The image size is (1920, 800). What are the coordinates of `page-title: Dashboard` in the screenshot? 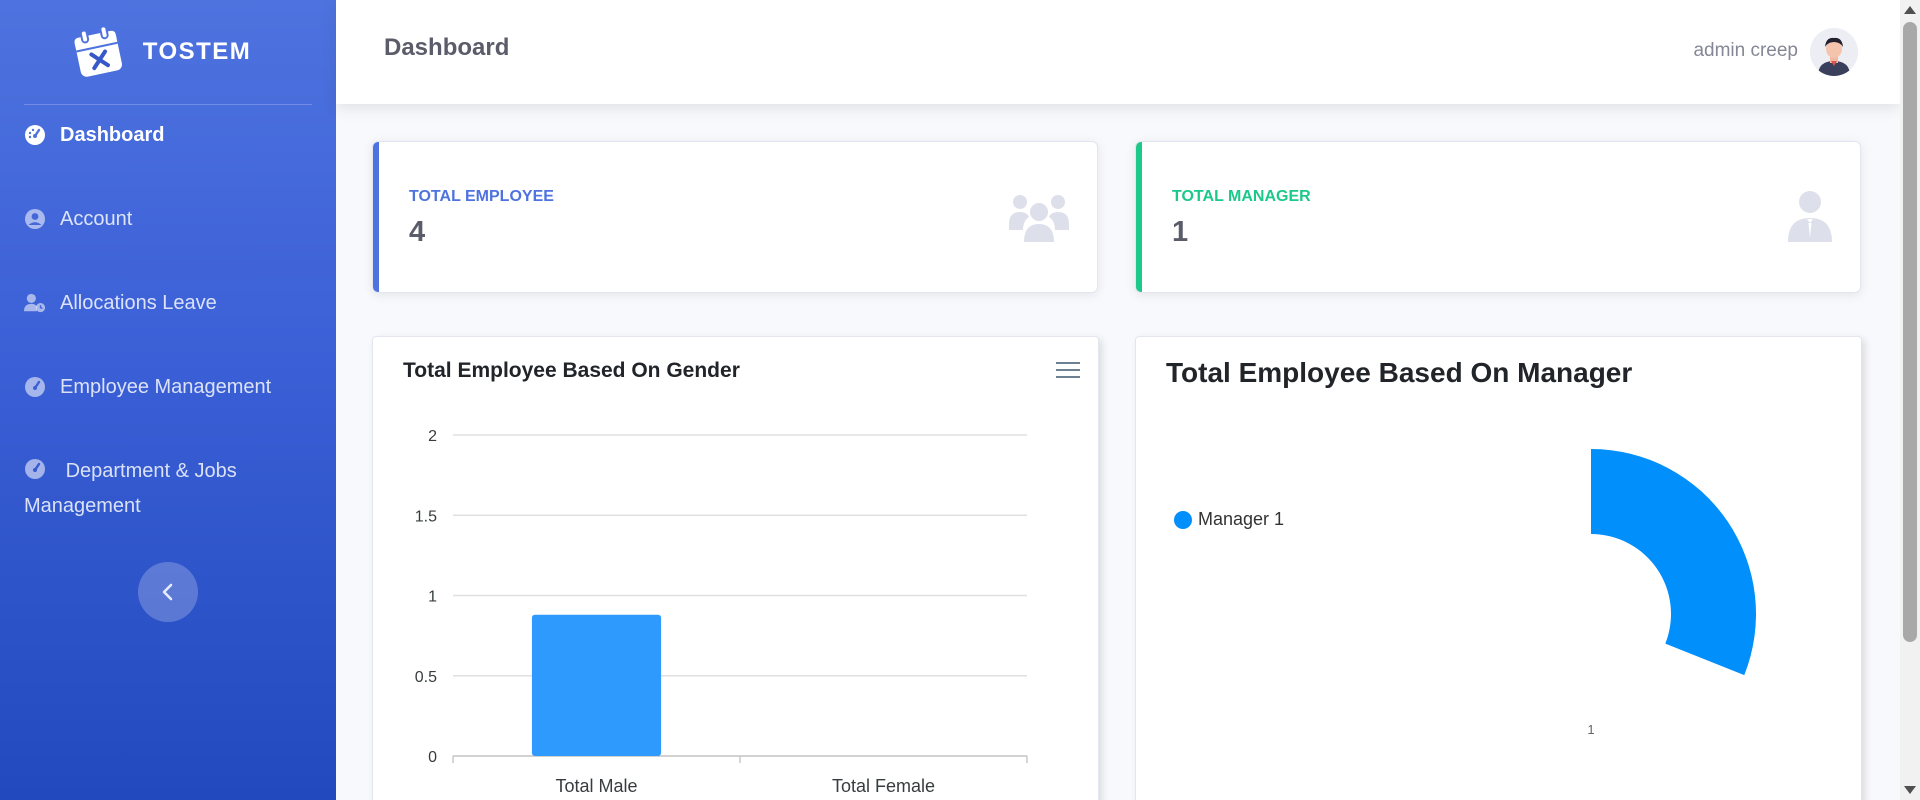 It's located at (447, 47).